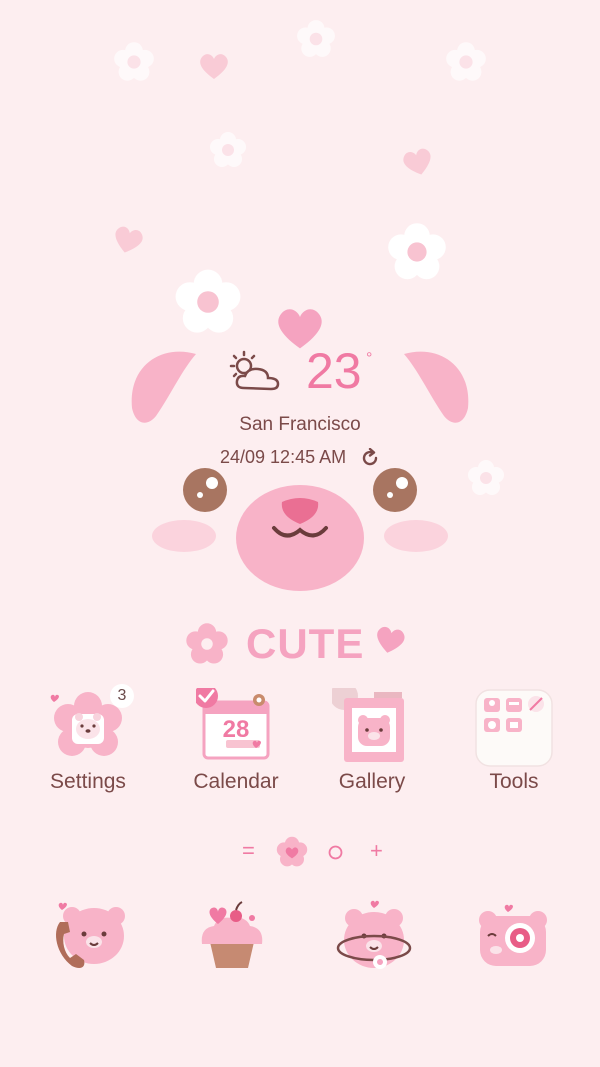 The image size is (600, 1067). I want to click on partly-cloudy-icon, so click(254, 370).